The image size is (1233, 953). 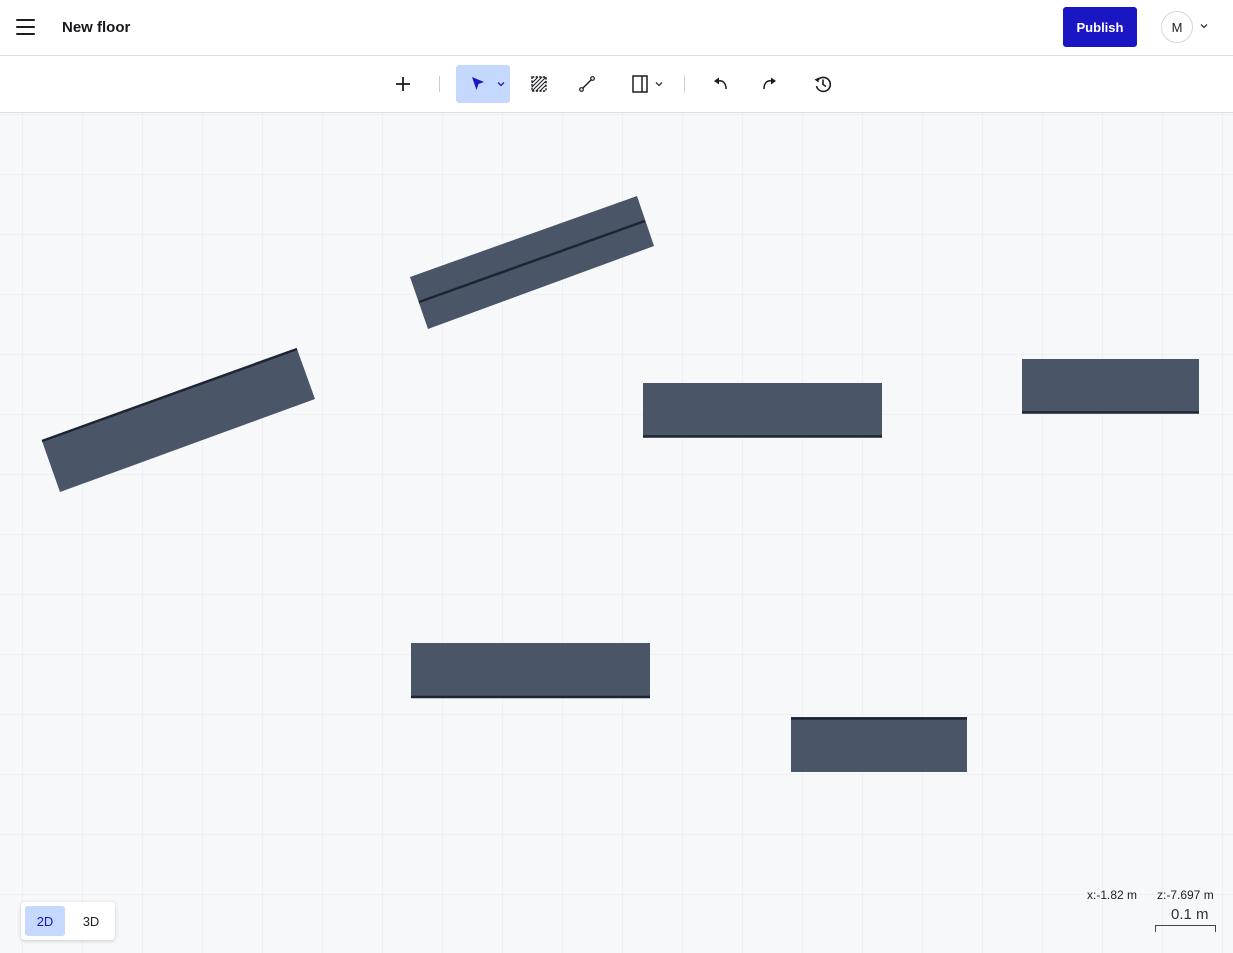 I want to click on top-header: New floor Publish M, so click(x=616, y=28).